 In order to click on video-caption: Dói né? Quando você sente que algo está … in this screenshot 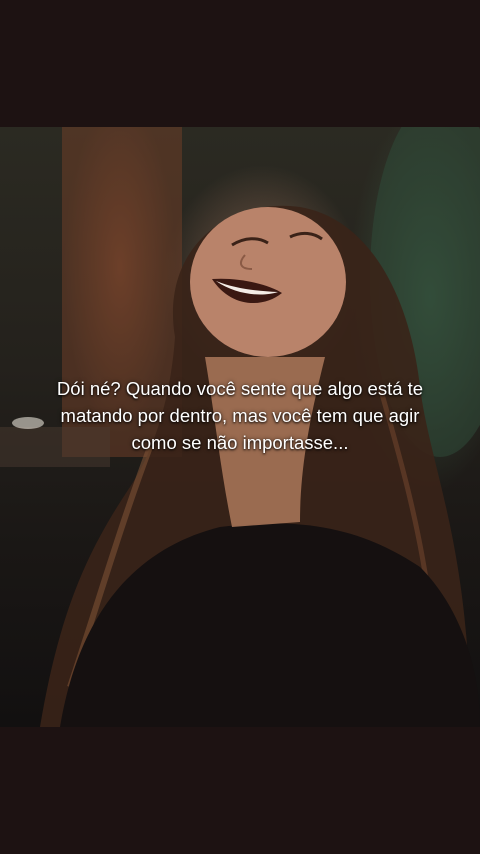, I will do `click(240, 415)`.